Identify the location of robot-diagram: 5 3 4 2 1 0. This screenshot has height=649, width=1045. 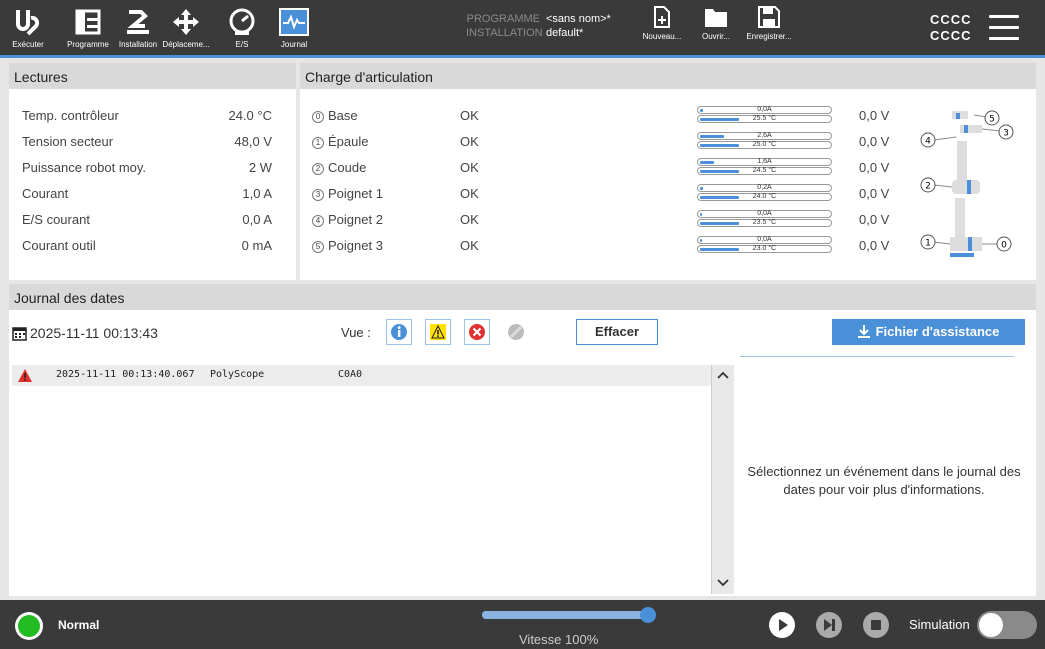
(967, 183).